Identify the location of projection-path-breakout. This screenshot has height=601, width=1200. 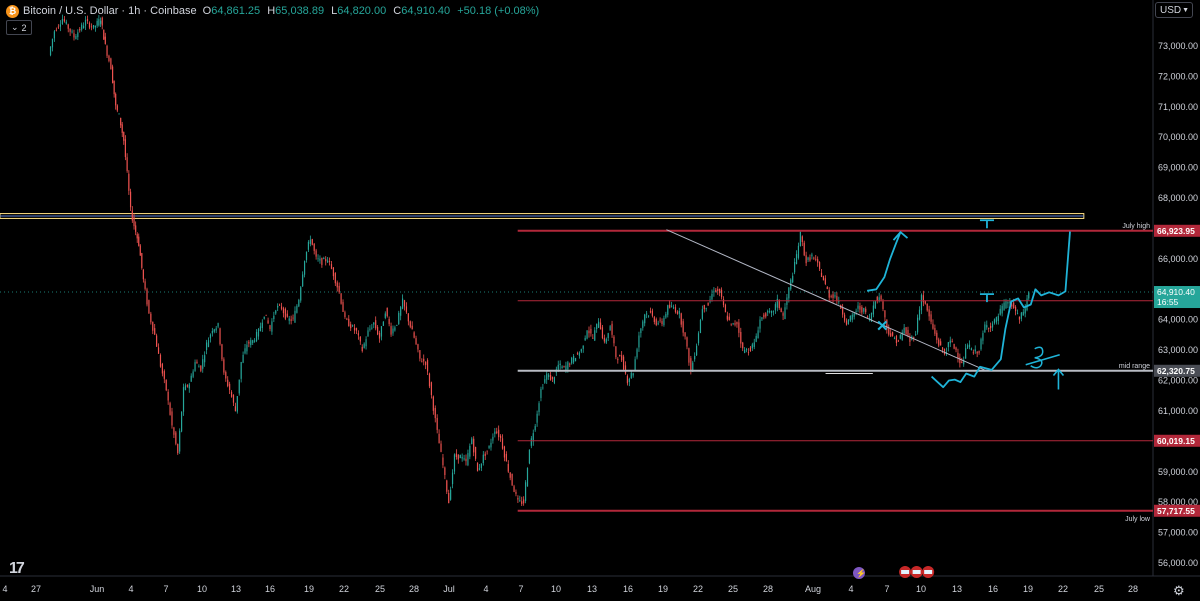
(884, 261).